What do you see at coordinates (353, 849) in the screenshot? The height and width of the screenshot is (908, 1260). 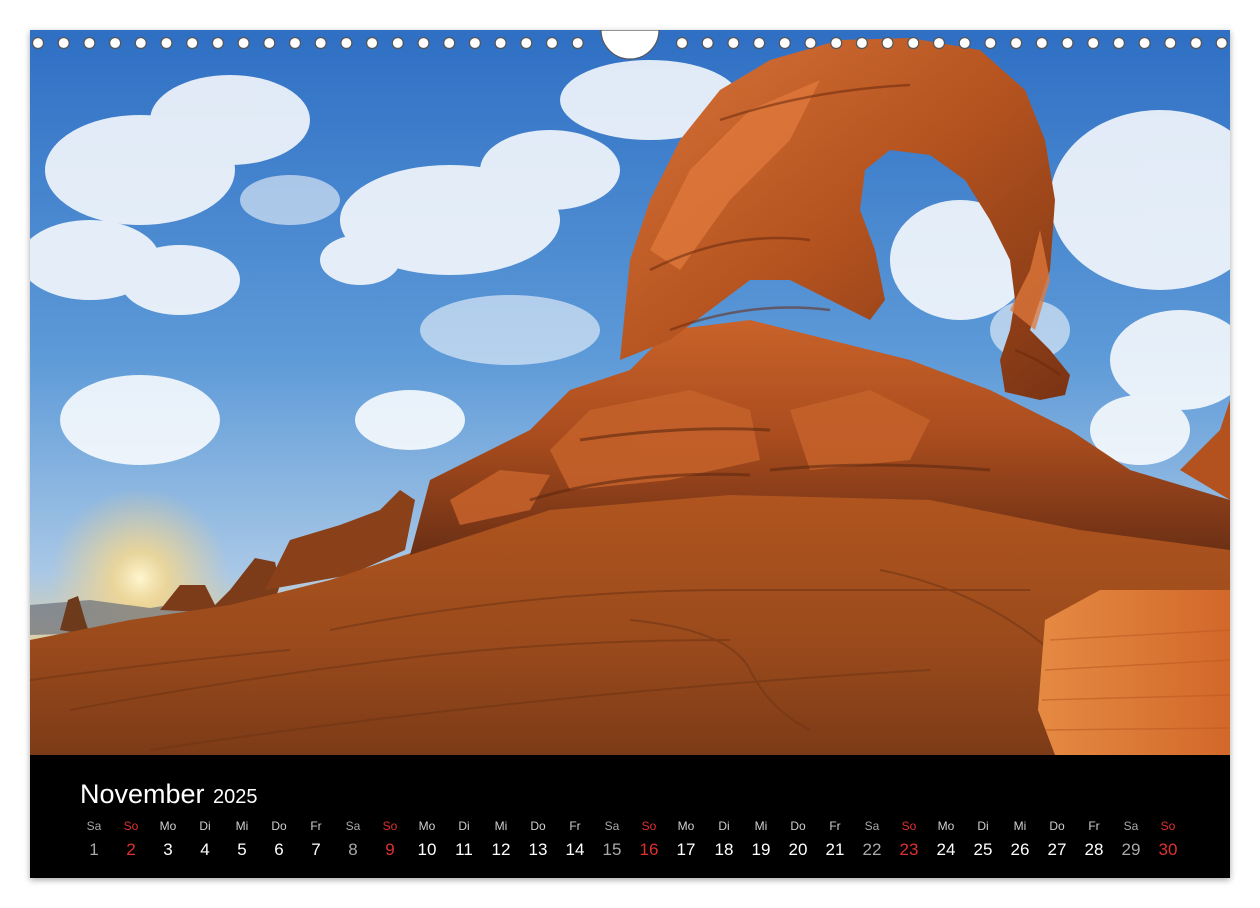 I see `day-number: 8` at bounding box center [353, 849].